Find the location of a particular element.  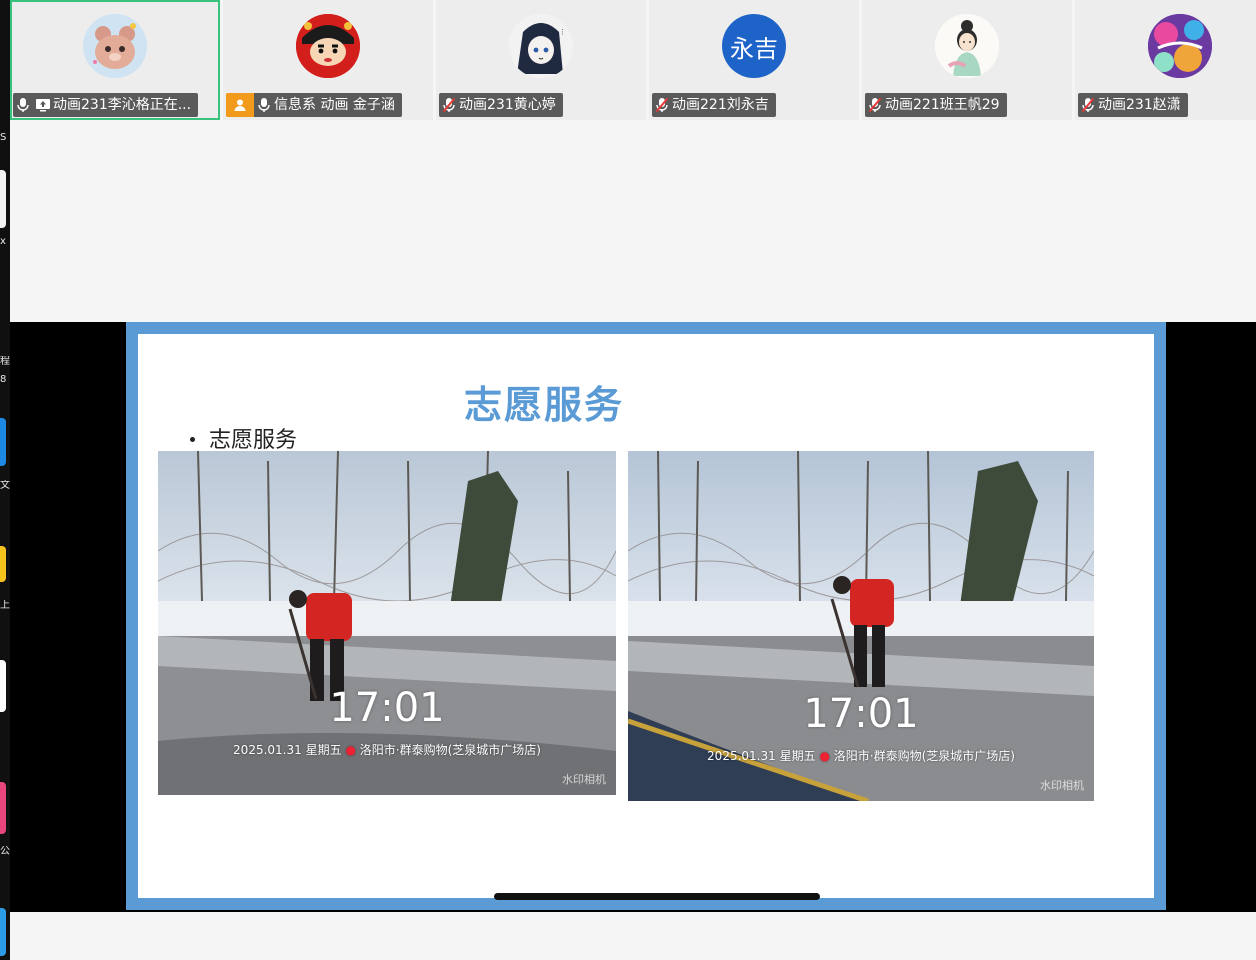

slide-title: 志愿服务 is located at coordinates (544, 405).